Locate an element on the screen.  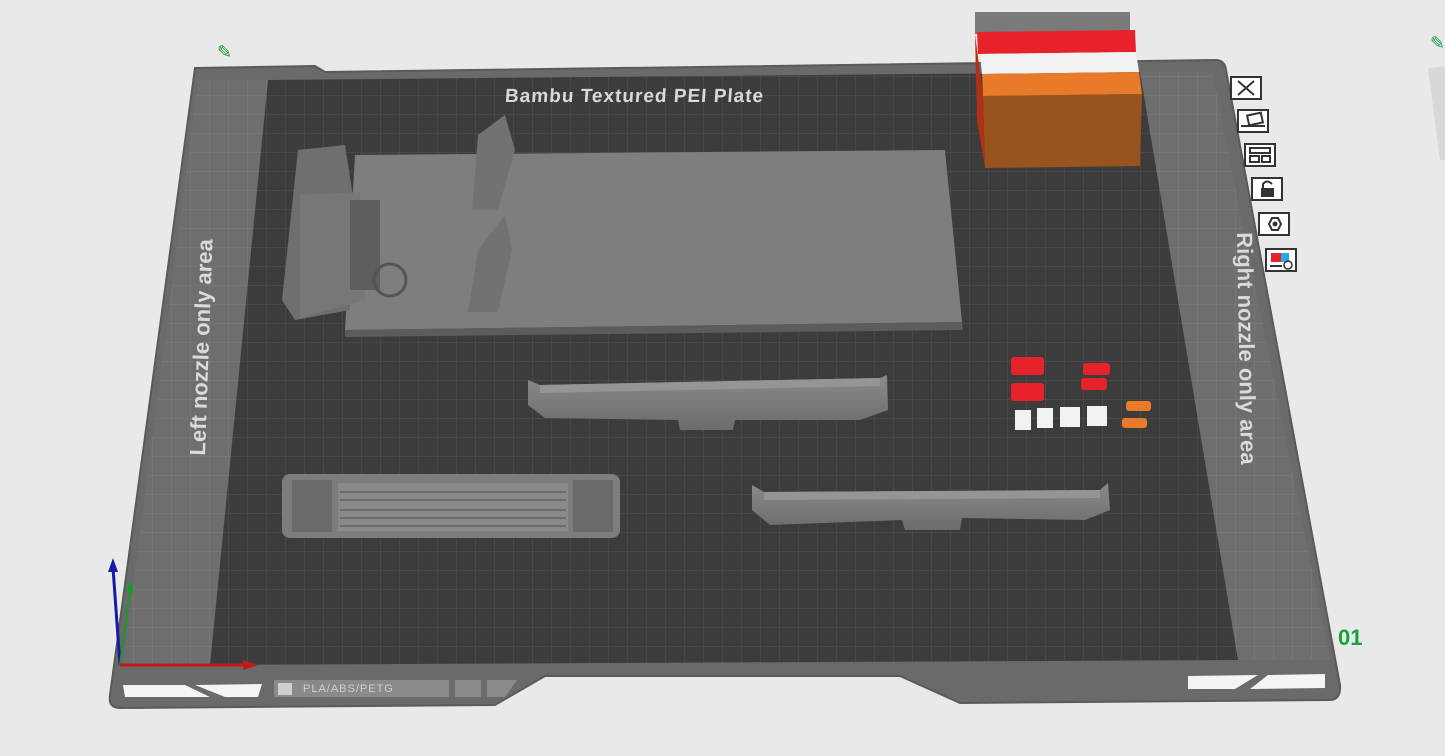
edit-plate-name-icon: ✎ is located at coordinates (224, 52).